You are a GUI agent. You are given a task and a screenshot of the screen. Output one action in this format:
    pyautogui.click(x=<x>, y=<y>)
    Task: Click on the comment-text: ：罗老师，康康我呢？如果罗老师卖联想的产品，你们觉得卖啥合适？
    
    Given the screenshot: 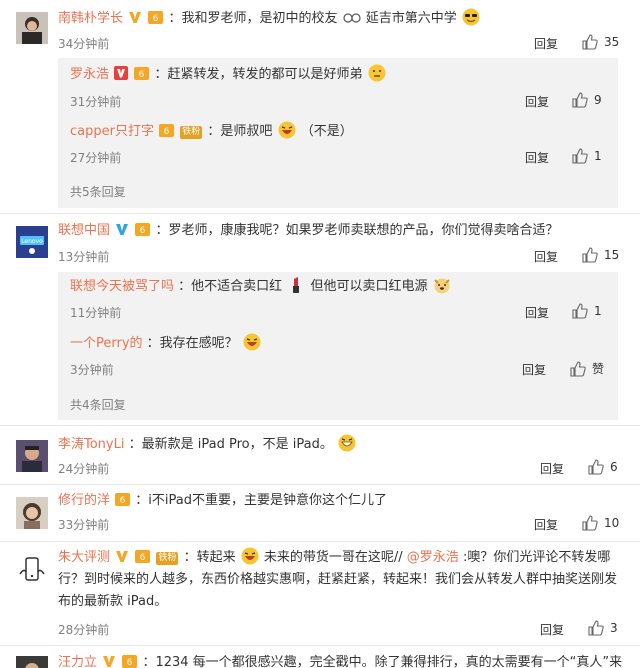 What is the action you would take?
    pyautogui.click(x=357, y=230)
    